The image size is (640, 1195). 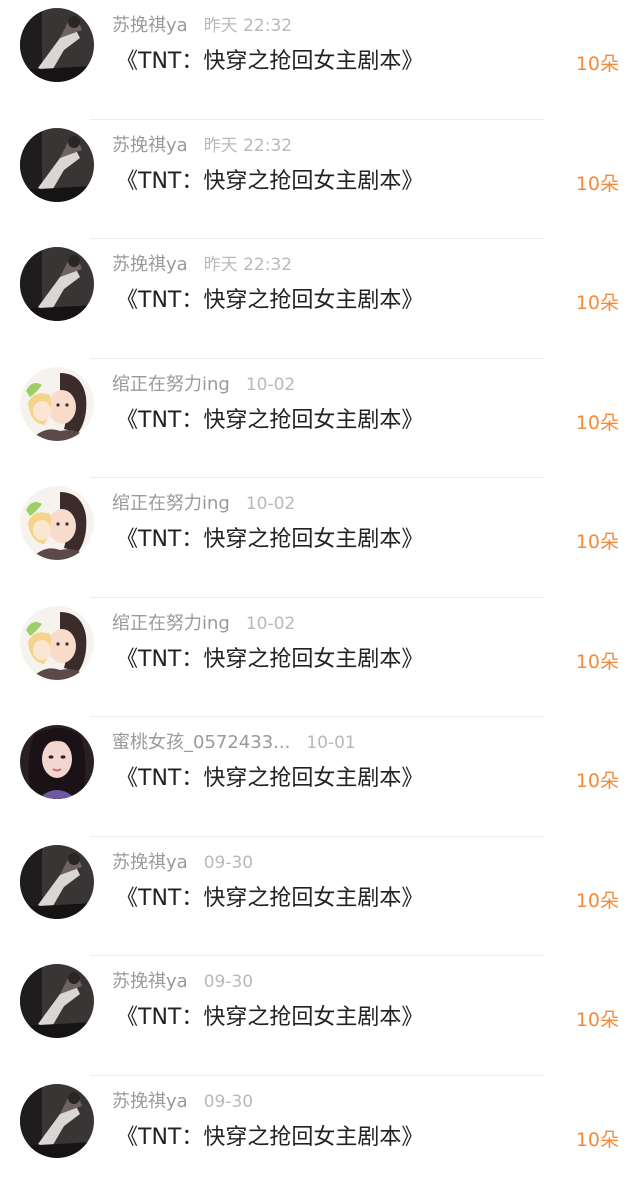 I want to click on list-item: 蜜桃女孩_0572433... 10-01 《TNT：快穿之抢回女主剧本》 10朵, so click(x=320, y=777).